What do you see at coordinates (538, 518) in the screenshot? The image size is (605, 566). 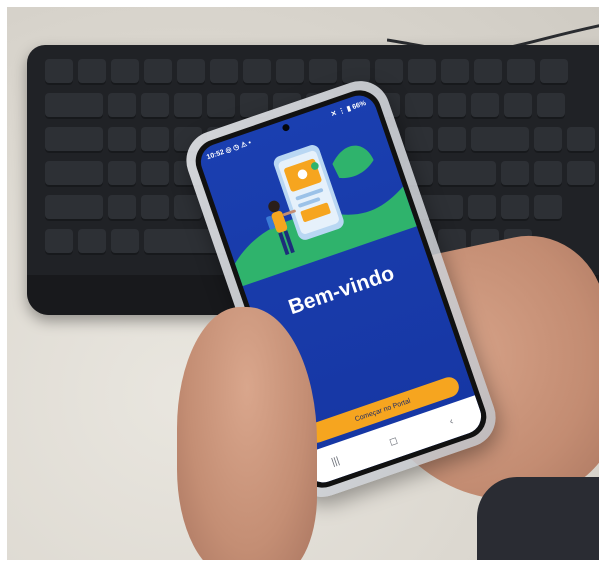 I see `sleeve` at bounding box center [538, 518].